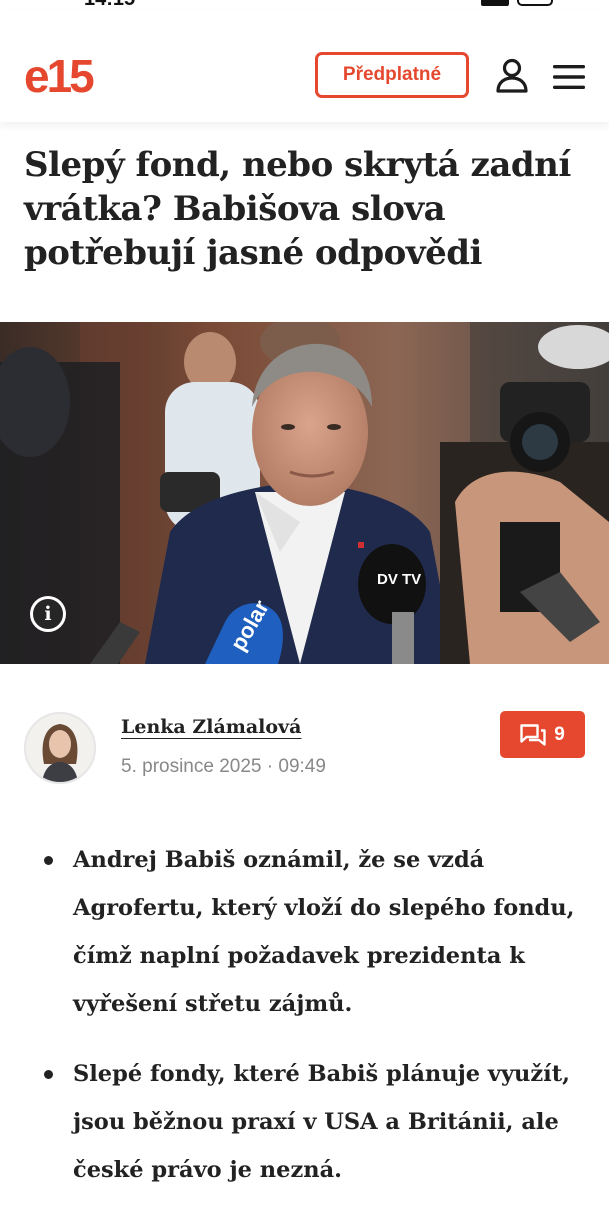 The image size is (609, 1216). What do you see at coordinates (535, 3) in the screenshot?
I see `battery-icon` at bounding box center [535, 3].